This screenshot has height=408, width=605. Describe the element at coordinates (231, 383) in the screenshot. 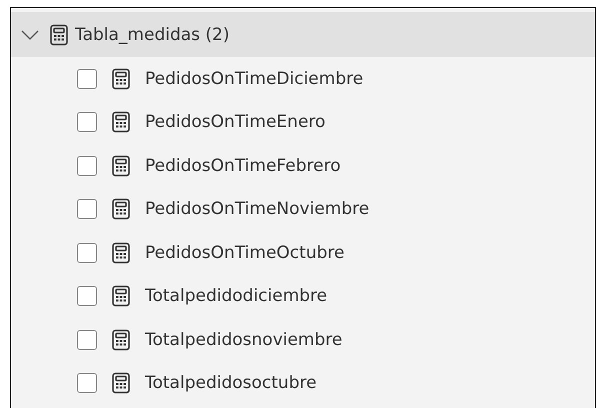

I see `measure-name: Totalpedidosoctubre` at that location.